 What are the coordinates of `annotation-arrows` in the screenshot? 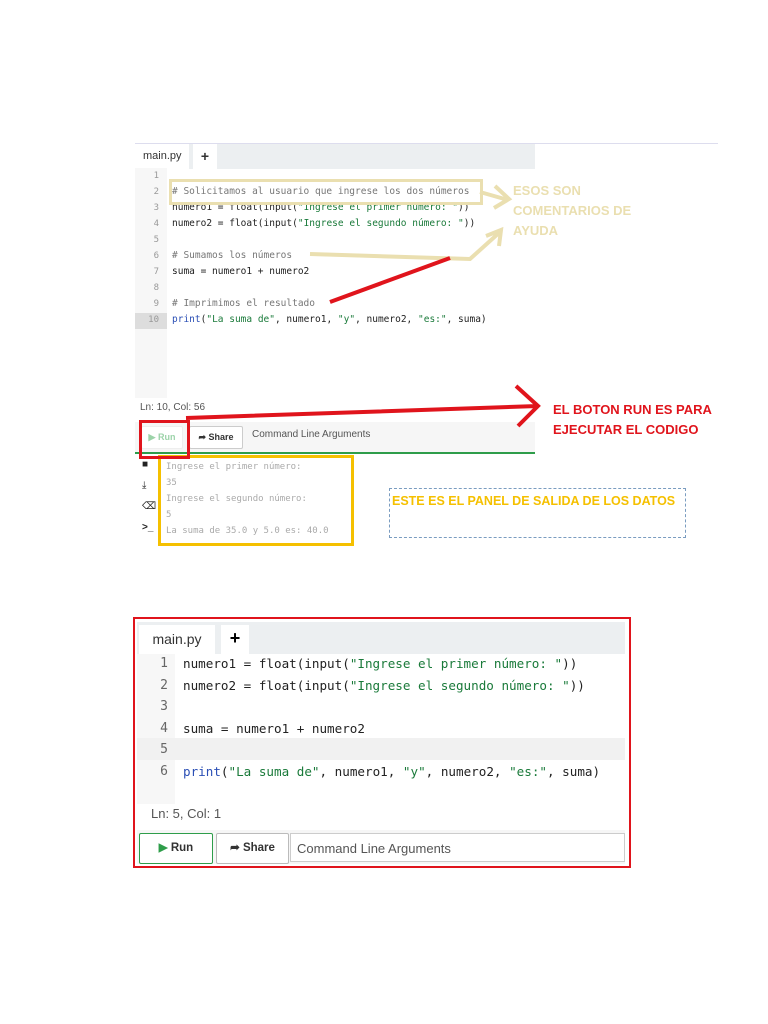 It's located at (363, 306).